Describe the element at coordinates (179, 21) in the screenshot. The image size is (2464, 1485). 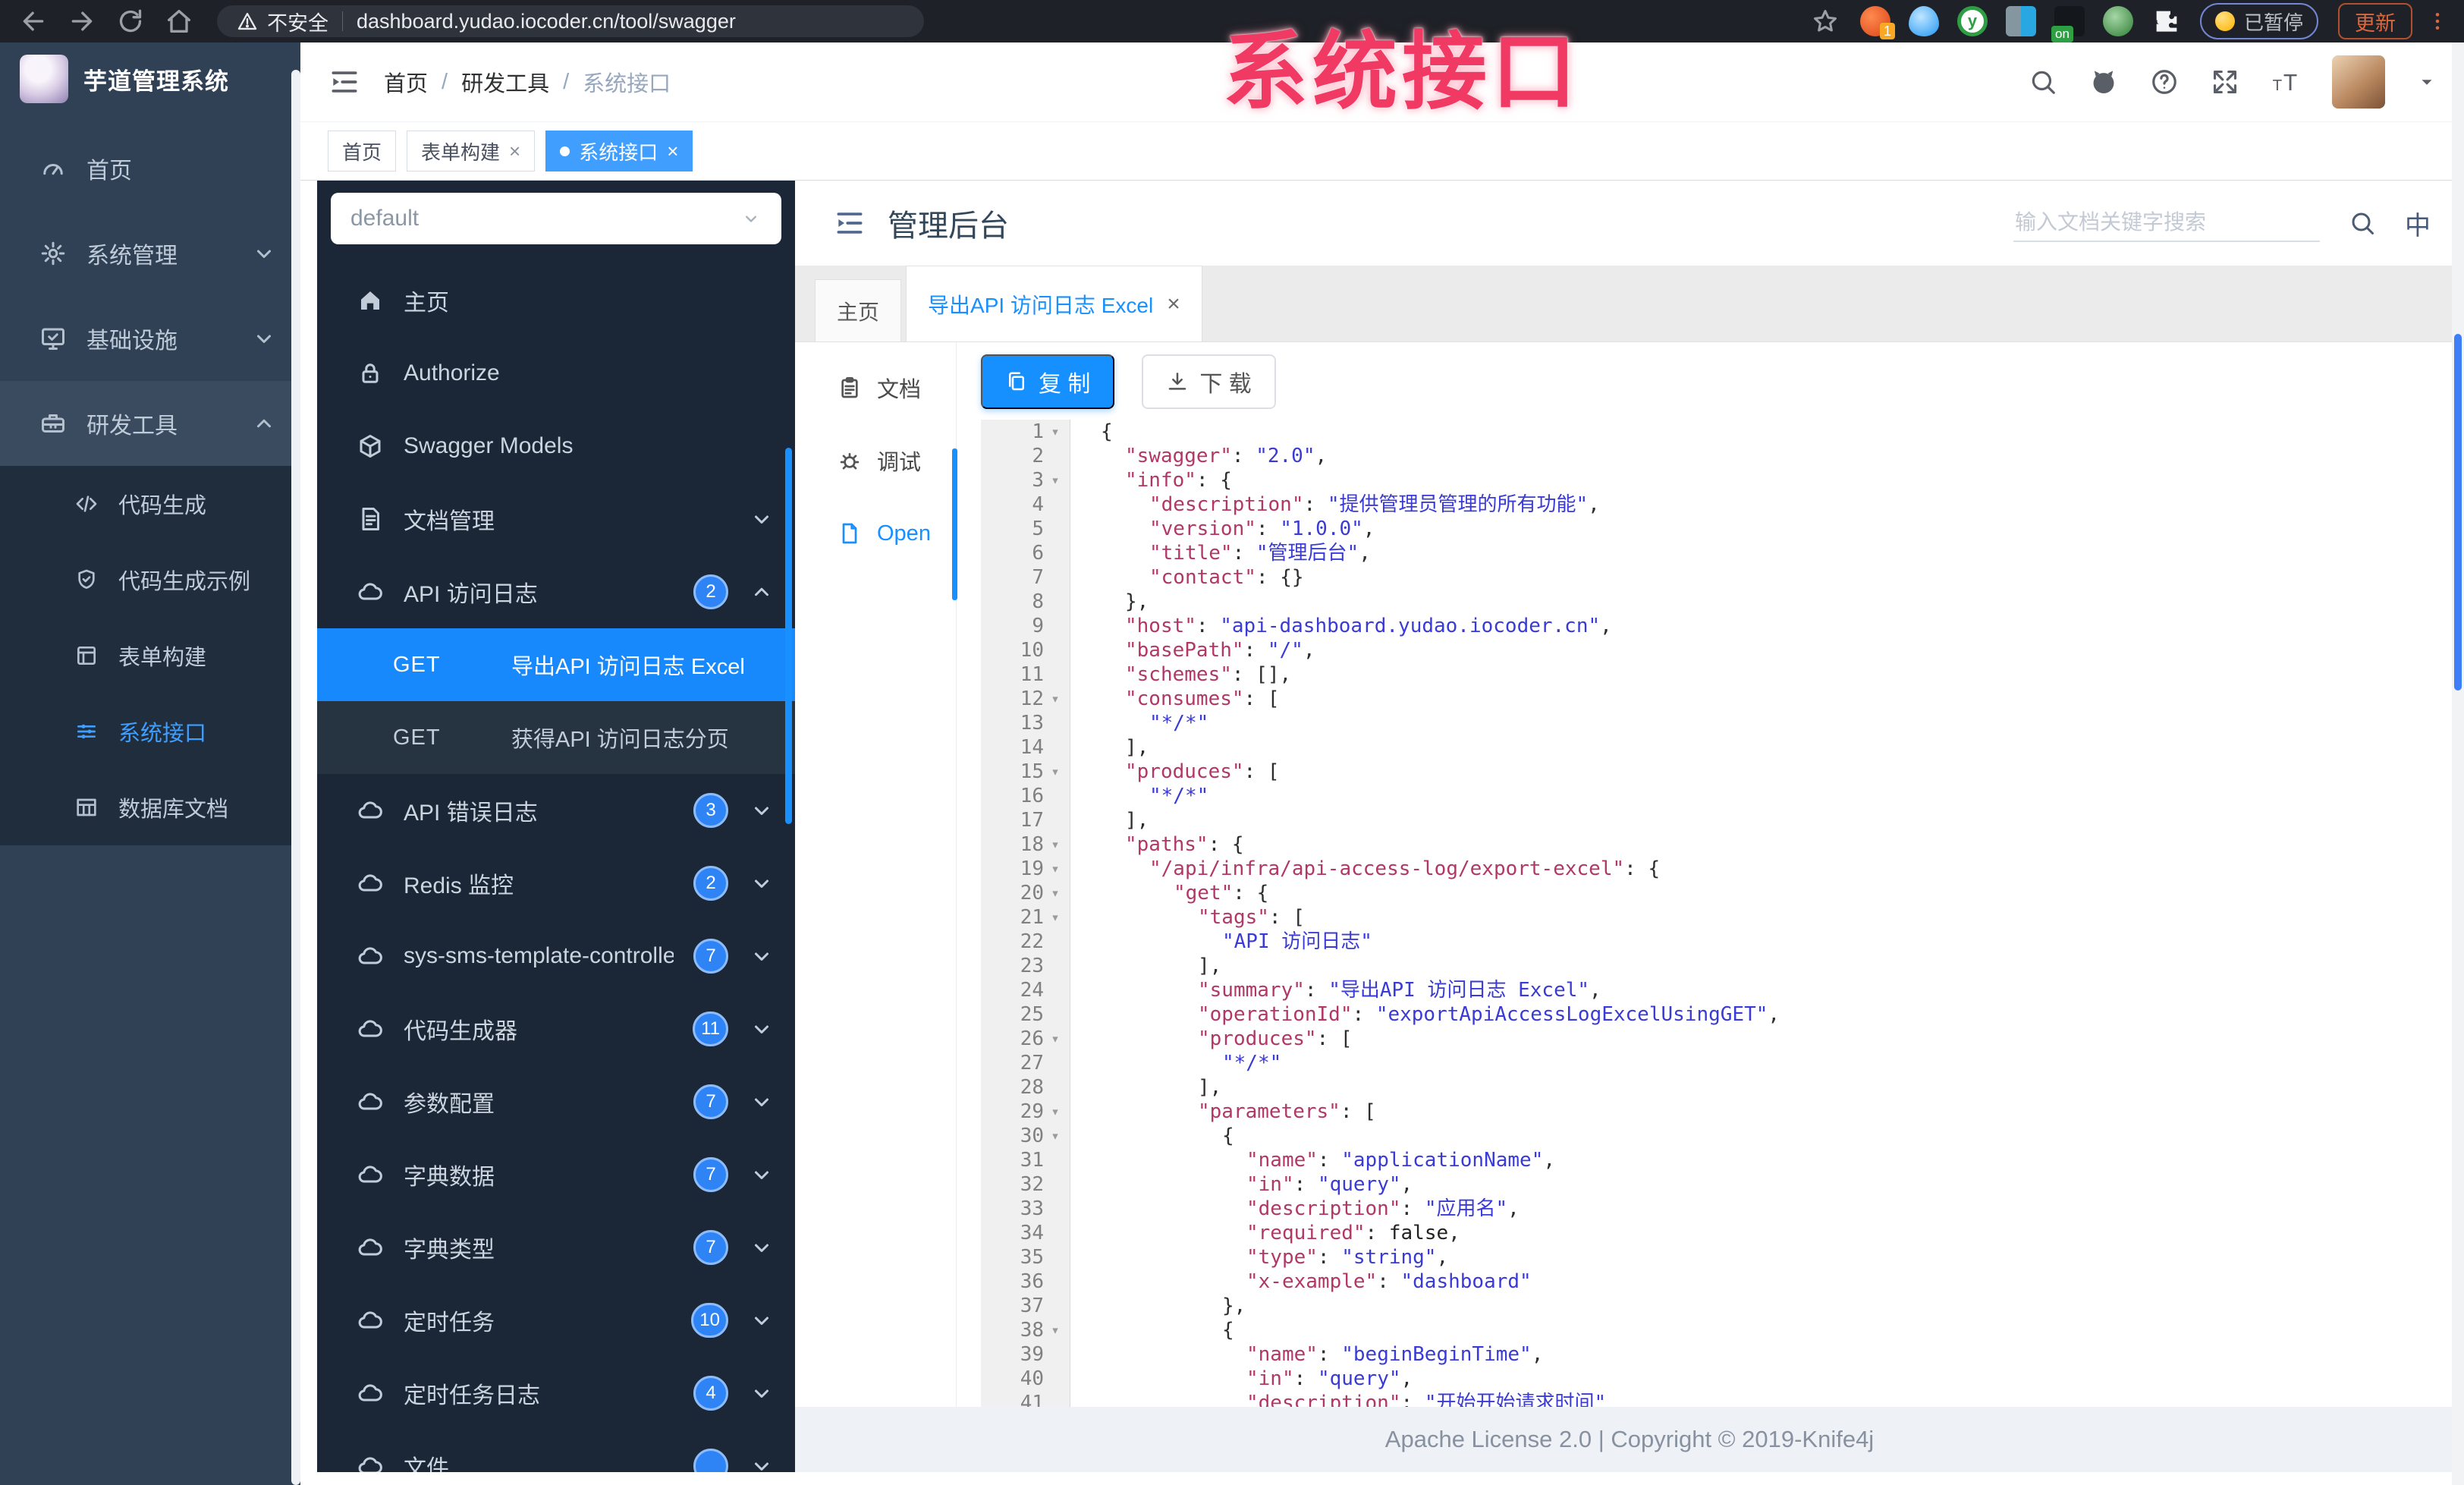
I see `browser-home-icon` at that location.